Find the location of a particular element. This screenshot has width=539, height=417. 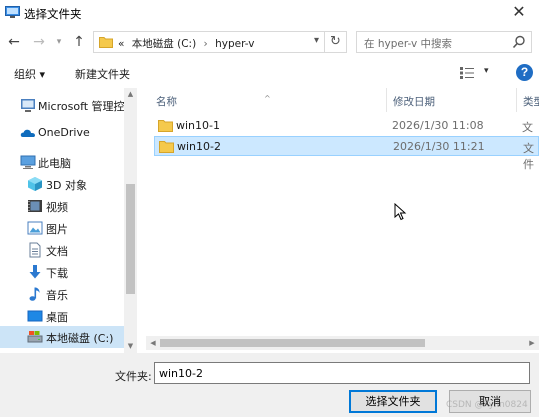

sidebar-item-videos: 视频 is located at coordinates (62, 206).